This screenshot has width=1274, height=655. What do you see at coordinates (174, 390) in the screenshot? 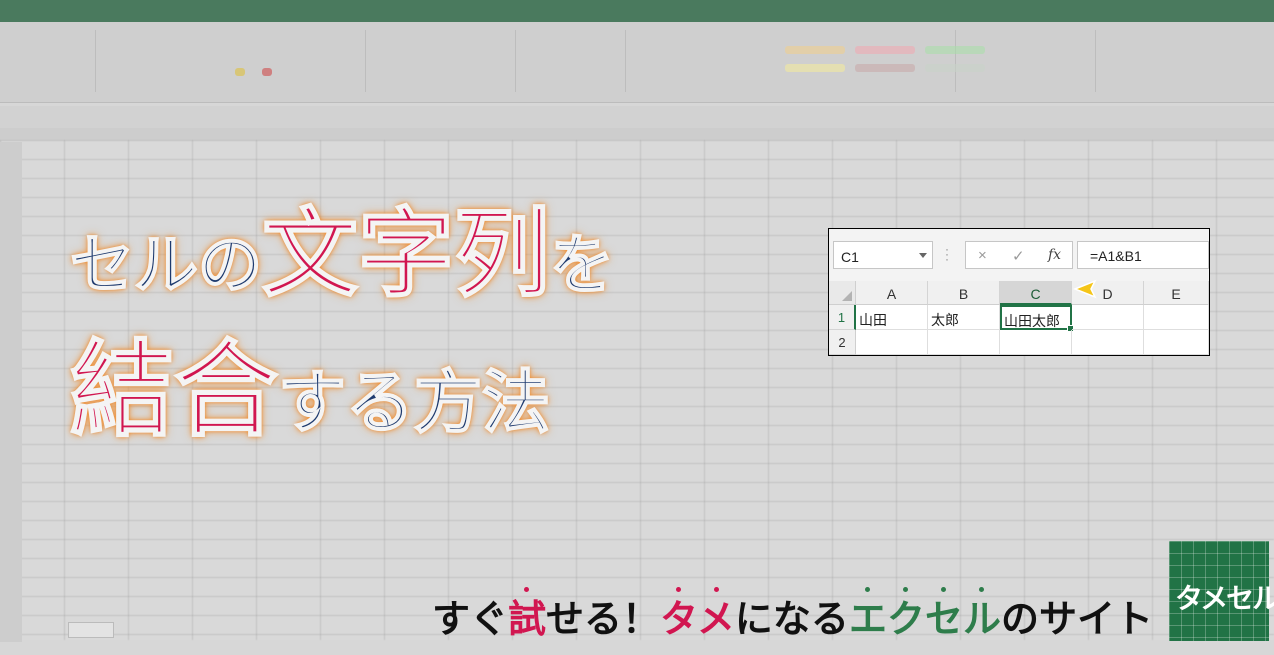
I see `headline-part-highlight: 結合` at bounding box center [174, 390].